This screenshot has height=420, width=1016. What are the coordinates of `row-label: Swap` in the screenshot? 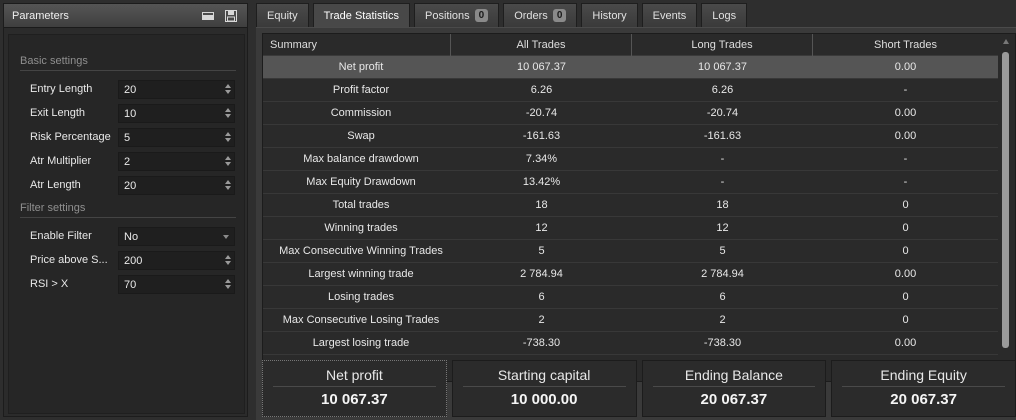 It's located at (361, 136).